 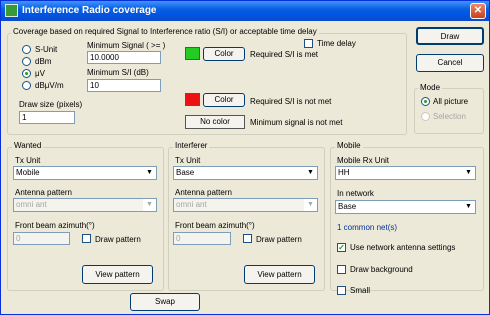 I want to click on cancel-button: Cancel, so click(x=450, y=63).